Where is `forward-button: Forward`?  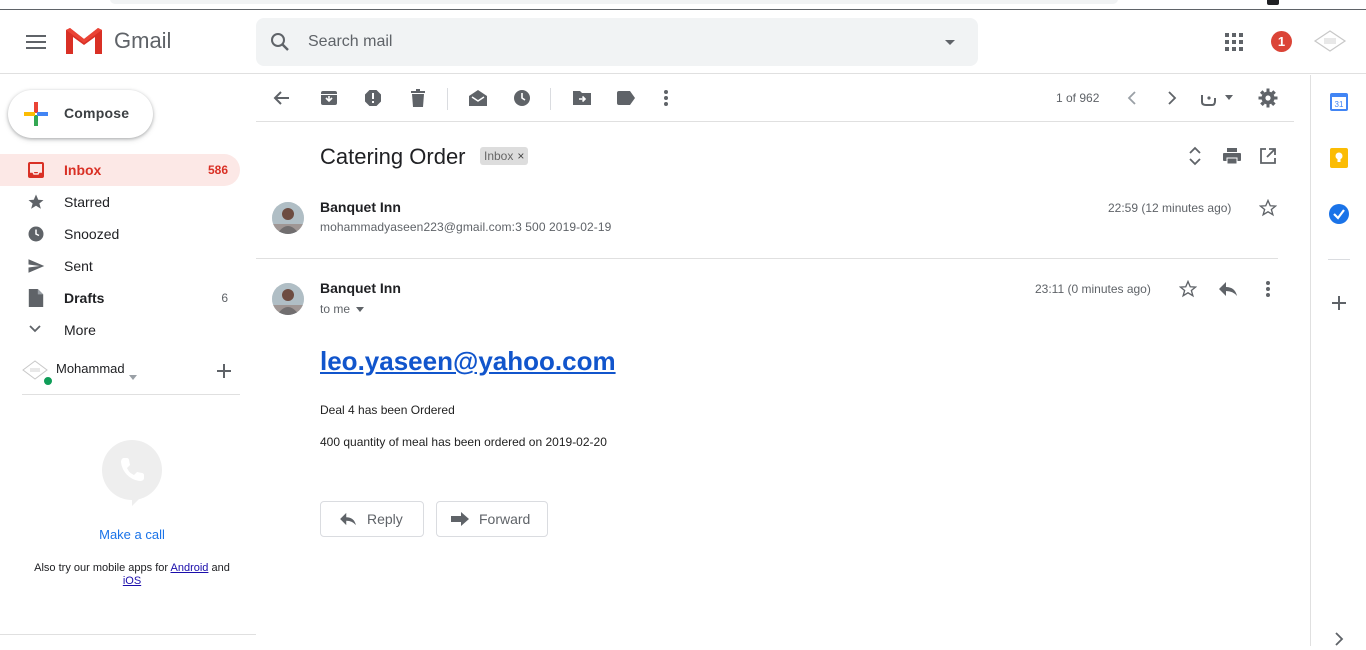
forward-button: Forward is located at coordinates (492, 519).